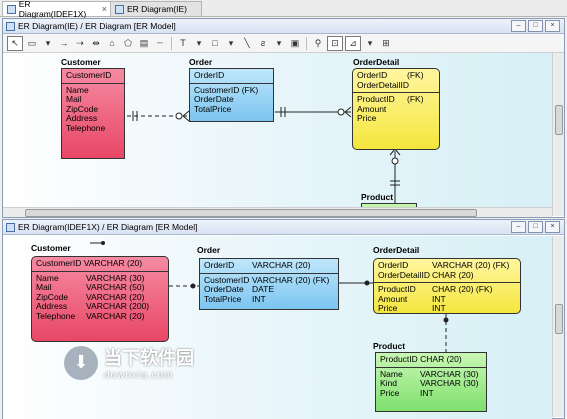 The width and height of the screenshot is (567, 419). What do you see at coordinates (115, 315) in the screenshot?
I see `attribute-type: VARCHAR (20)` at bounding box center [115, 315].